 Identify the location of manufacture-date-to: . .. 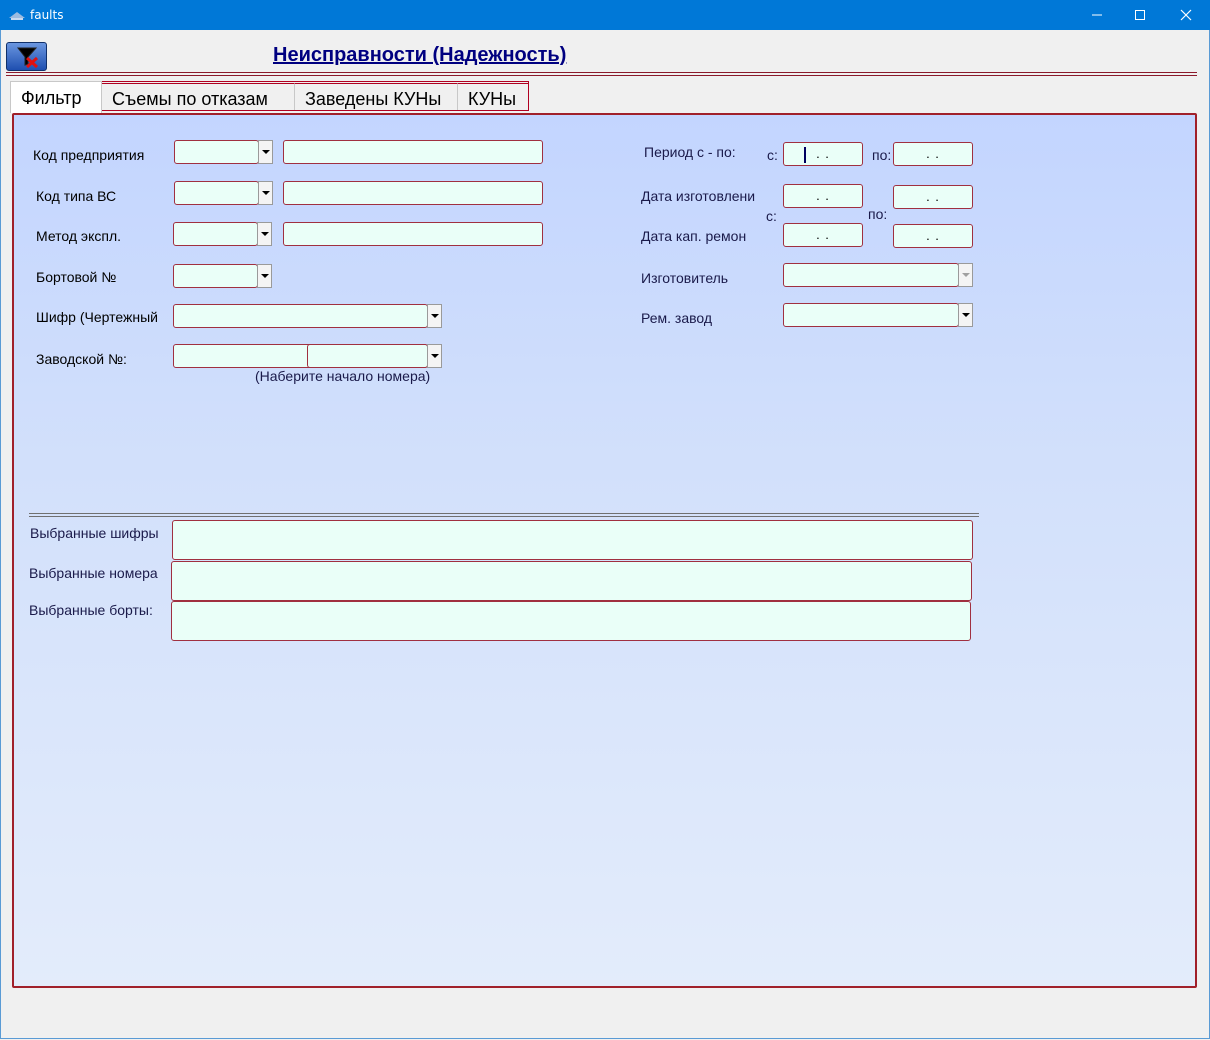
(933, 197).